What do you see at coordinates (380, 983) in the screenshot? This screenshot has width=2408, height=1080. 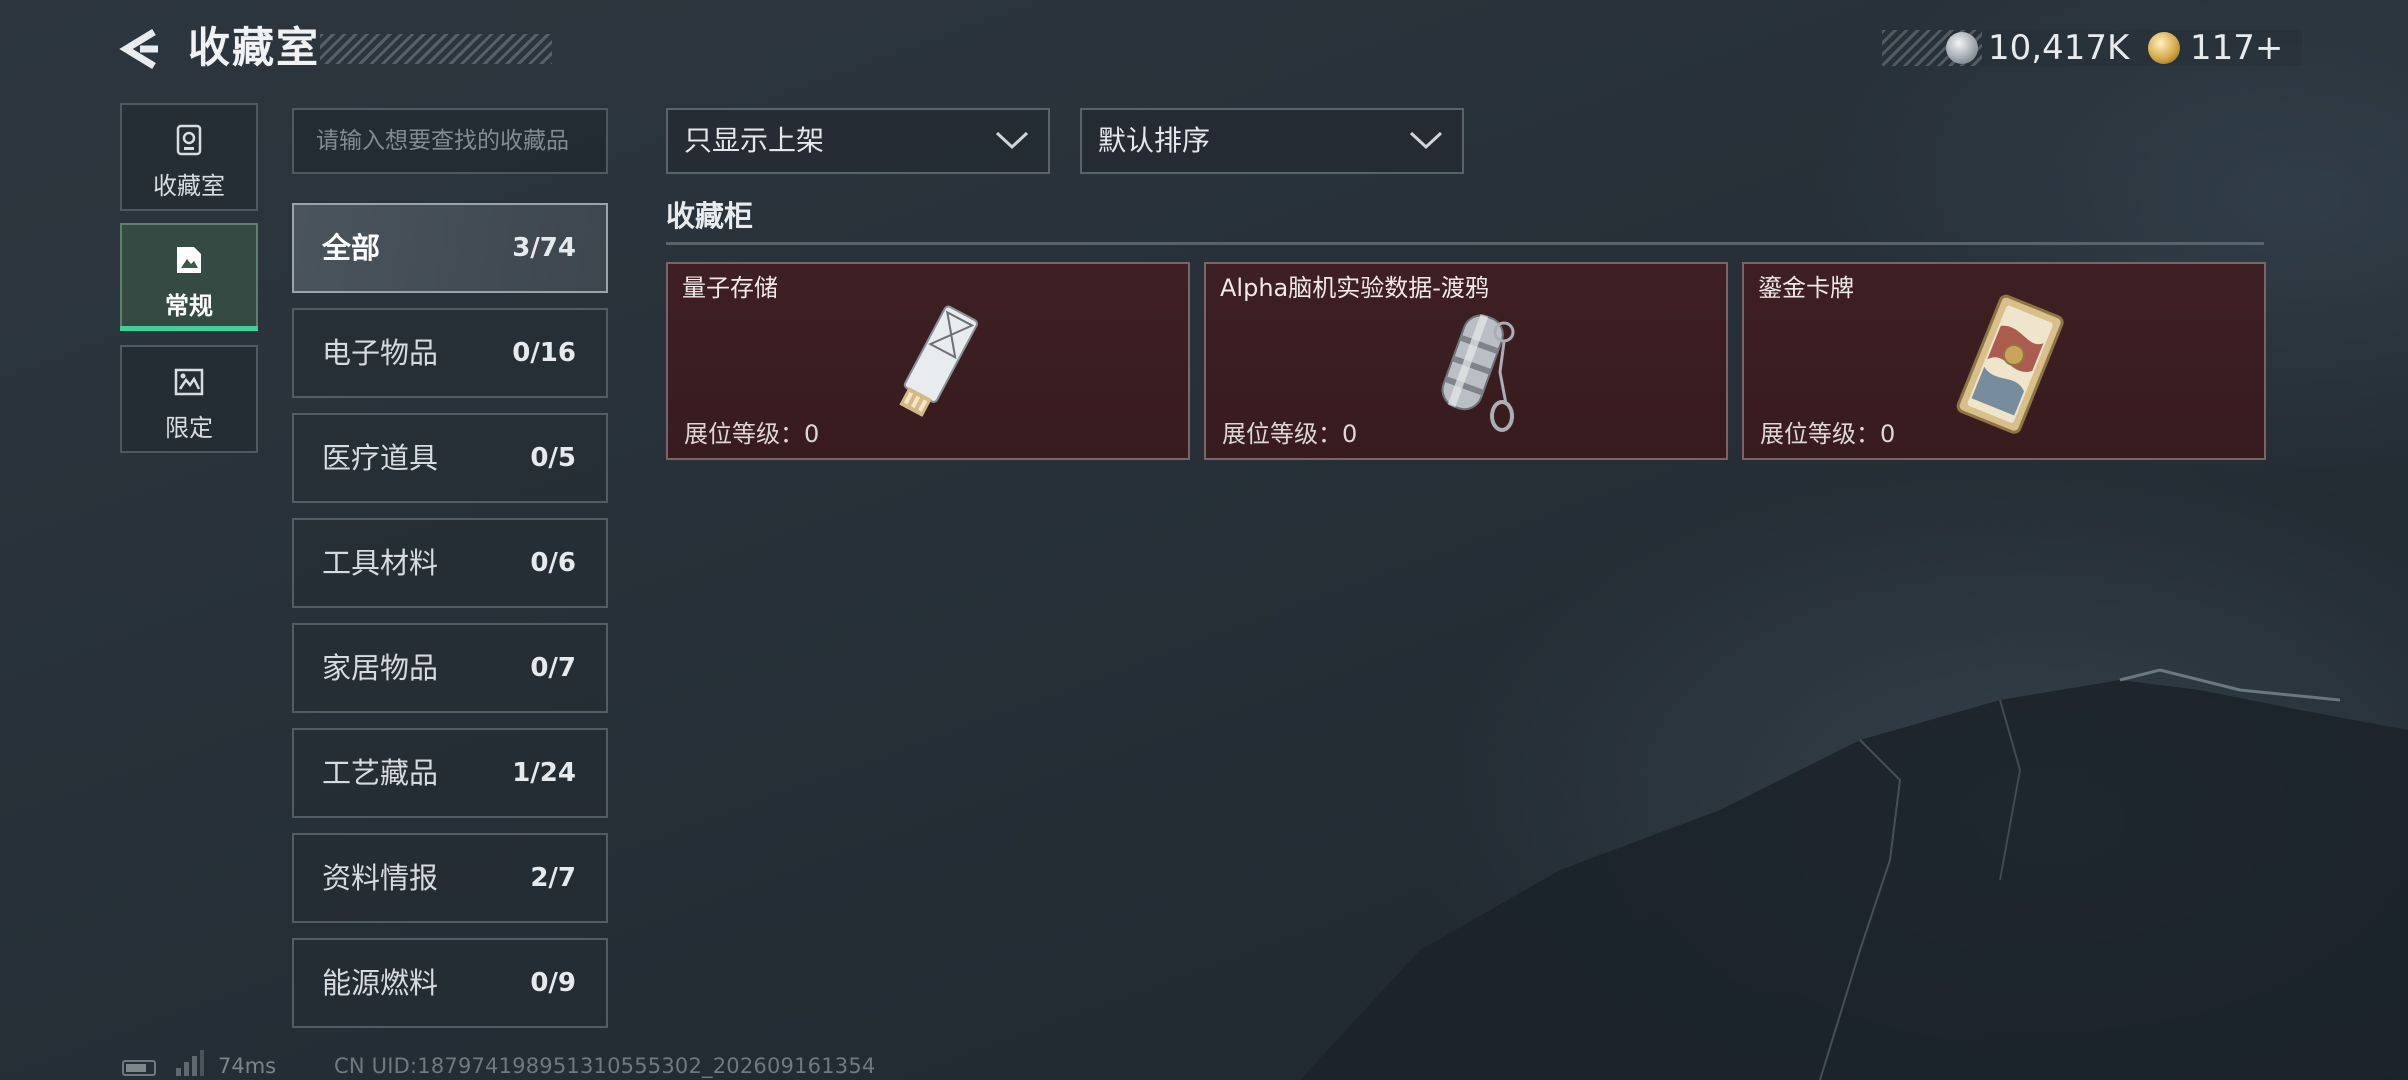 I see `subcategory-name: 能源燃料` at bounding box center [380, 983].